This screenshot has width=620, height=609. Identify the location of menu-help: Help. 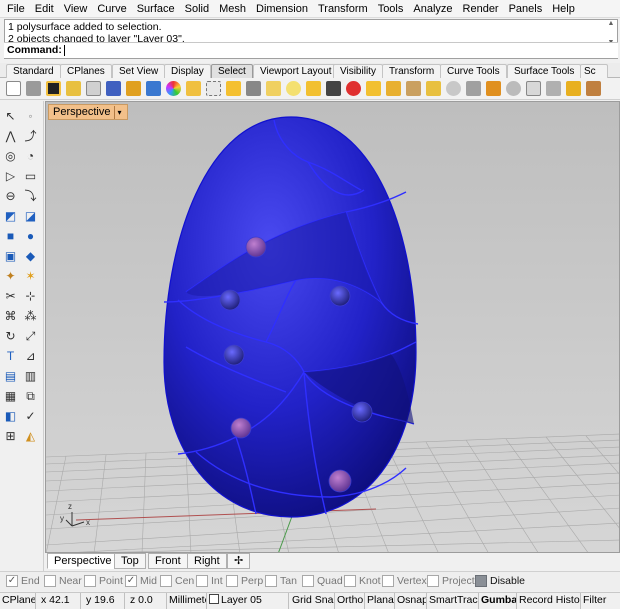
(563, 9).